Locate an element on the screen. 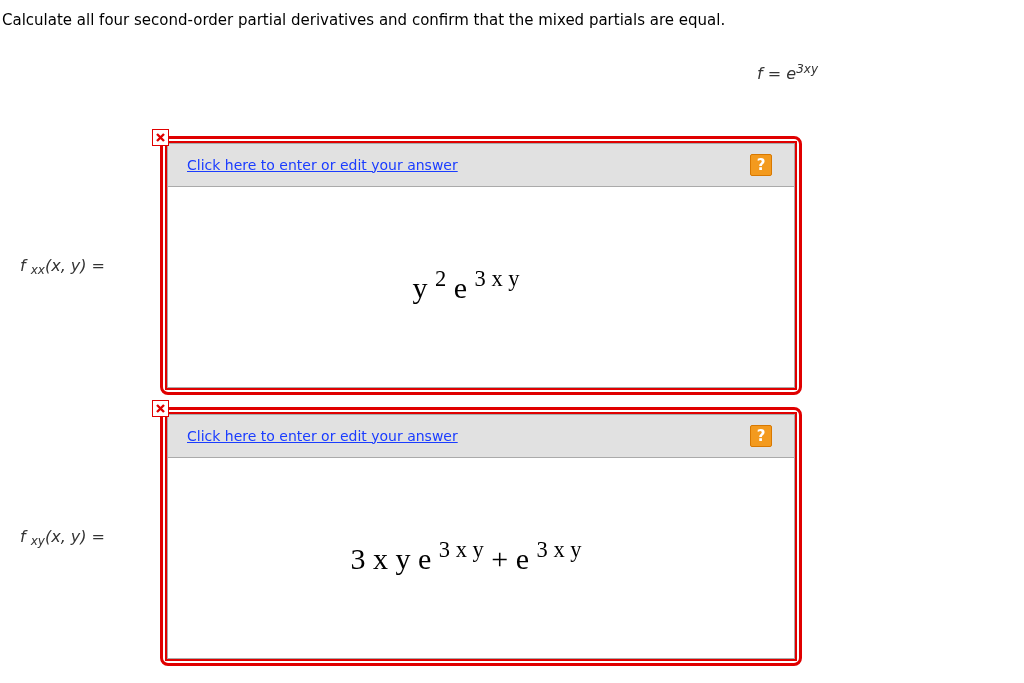  question-text: Calculate all four second-order partial derivatives and confirm that the mixed partials are equal. is located at coordinates (364, 20).